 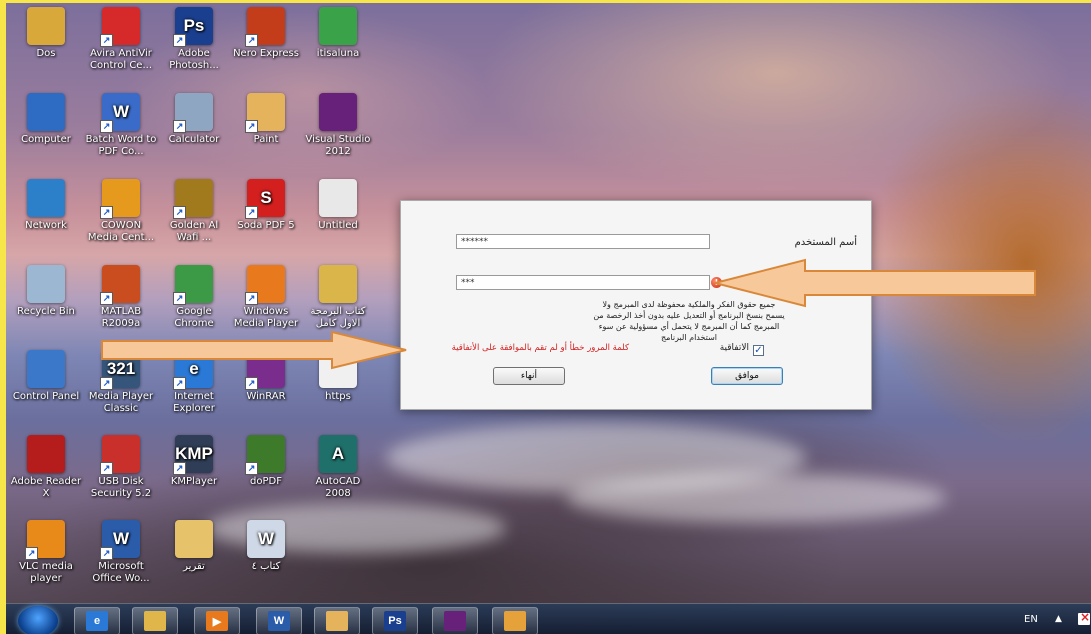 I want to click on taskbar-item: e, so click(x=97, y=620).